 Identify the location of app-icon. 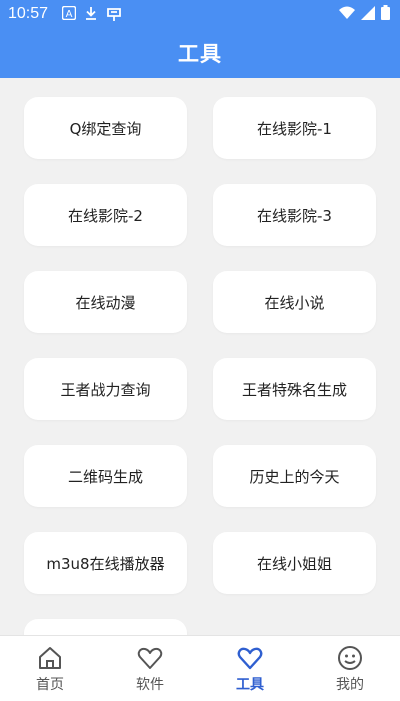
(114, 14).